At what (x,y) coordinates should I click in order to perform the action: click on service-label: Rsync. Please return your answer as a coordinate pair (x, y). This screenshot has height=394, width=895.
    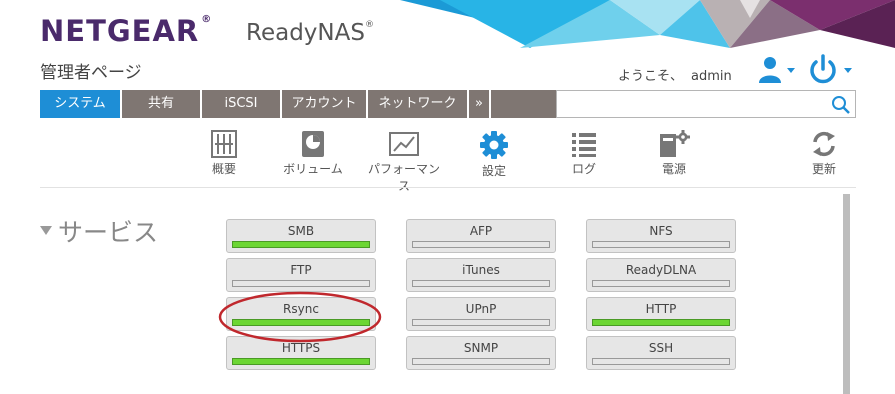
    Looking at the image, I should click on (301, 309).